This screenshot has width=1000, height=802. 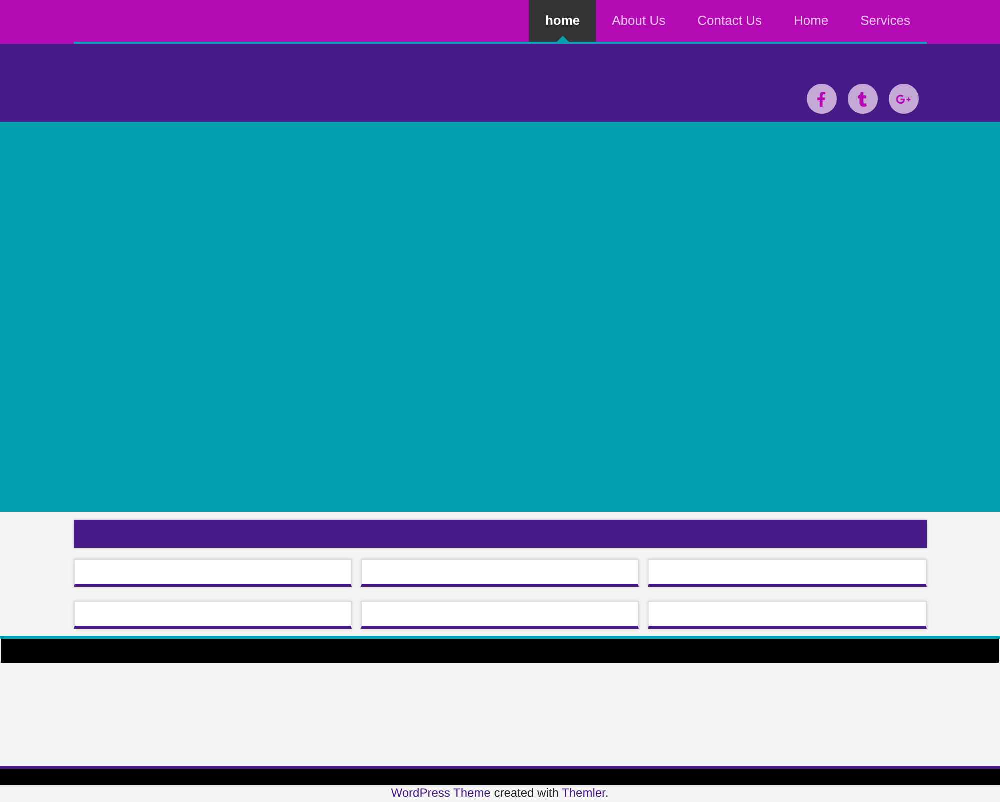 What do you see at coordinates (885, 21) in the screenshot?
I see `nav-link: Services` at bounding box center [885, 21].